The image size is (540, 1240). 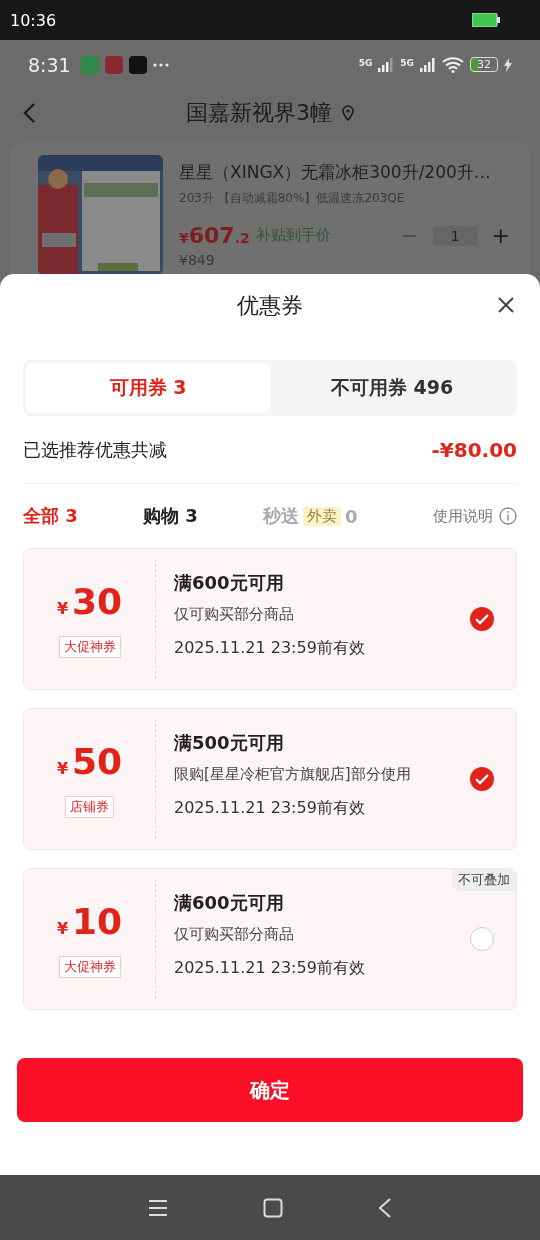 I want to click on coupon-card: ¥30 大促神券 满600元可用 仅可购买部分商品 2025.11.21 23:59前有效, so click(x=270, y=619).